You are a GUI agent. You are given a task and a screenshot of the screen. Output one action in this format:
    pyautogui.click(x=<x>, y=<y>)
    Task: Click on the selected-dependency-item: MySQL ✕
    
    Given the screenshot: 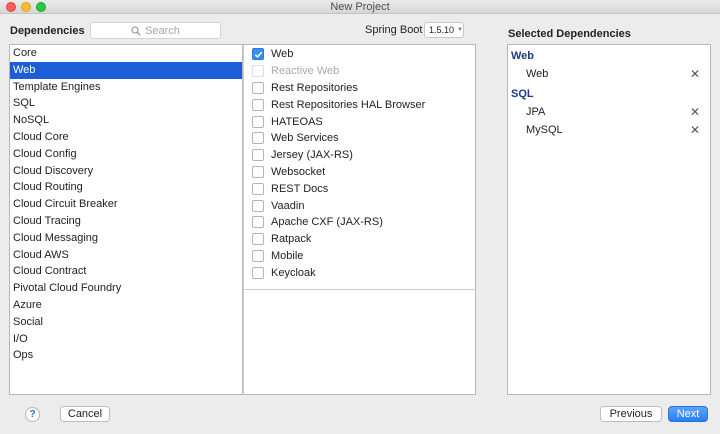 What is the action you would take?
    pyautogui.click(x=609, y=130)
    